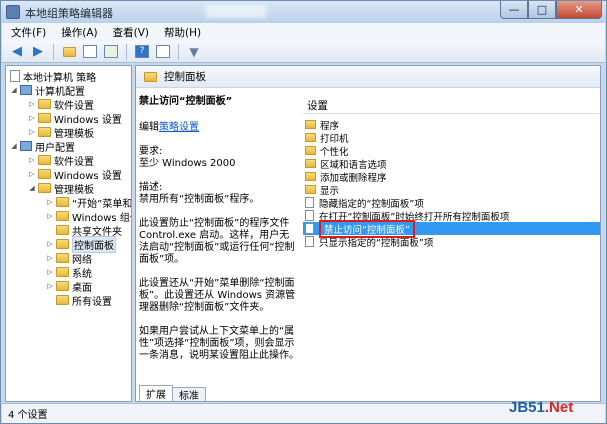 The height and width of the screenshot is (424, 607). I want to click on tree-item-uc-windows: ▷ Windows 设置, so click(75, 174).